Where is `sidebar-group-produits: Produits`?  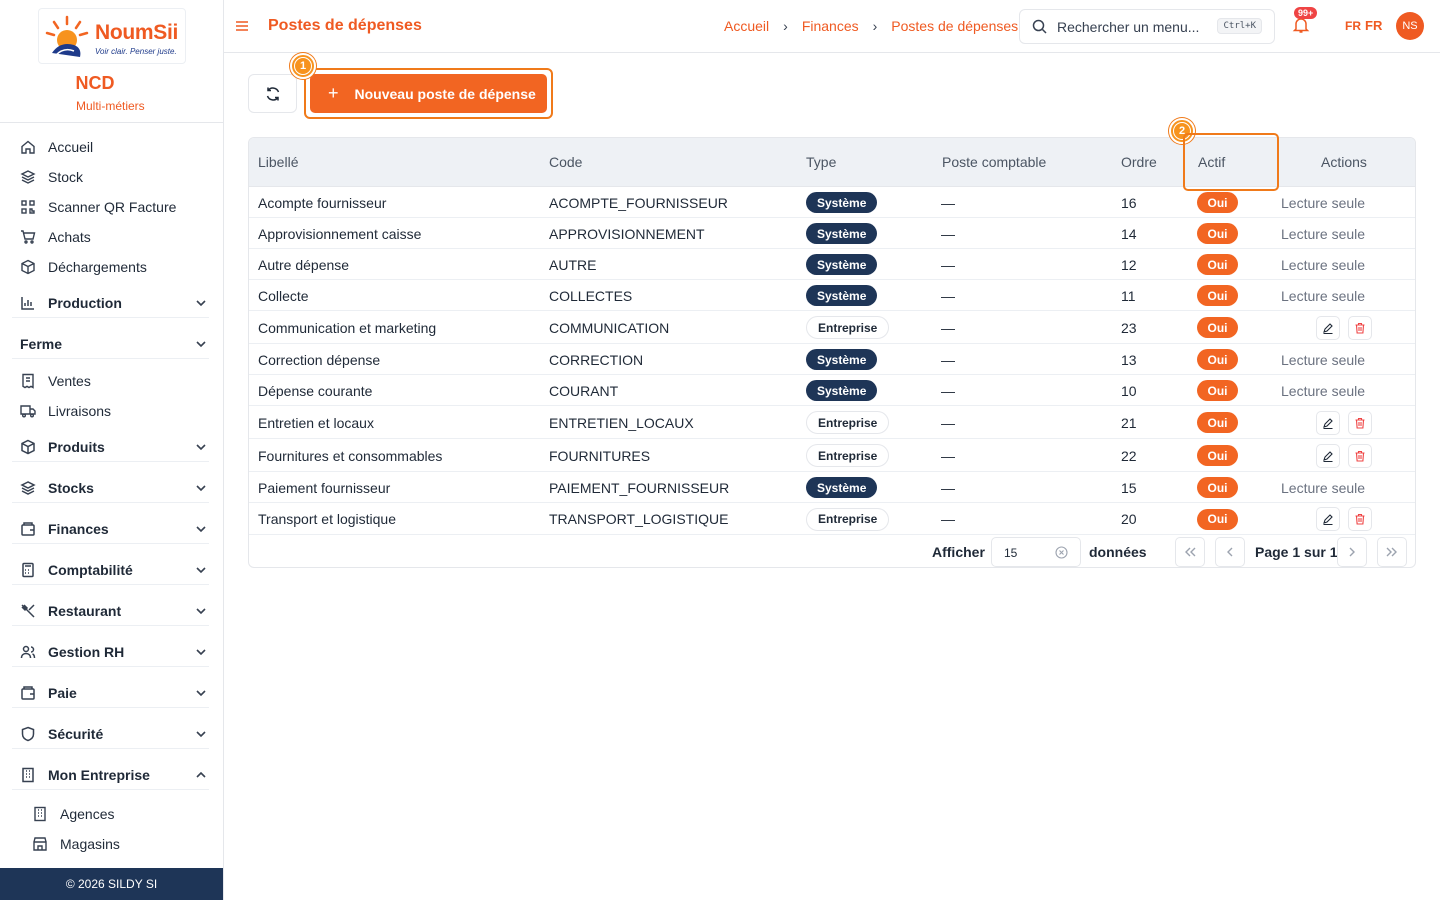
sidebar-group-produits: Produits is located at coordinates (110, 447).